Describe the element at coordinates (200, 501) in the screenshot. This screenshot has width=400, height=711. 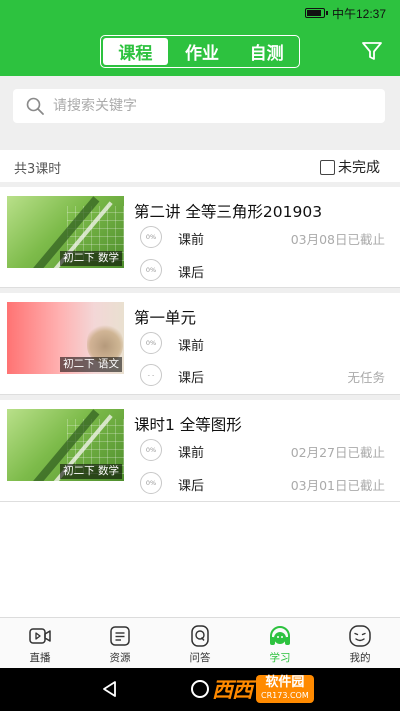
I see `divider` at that location.